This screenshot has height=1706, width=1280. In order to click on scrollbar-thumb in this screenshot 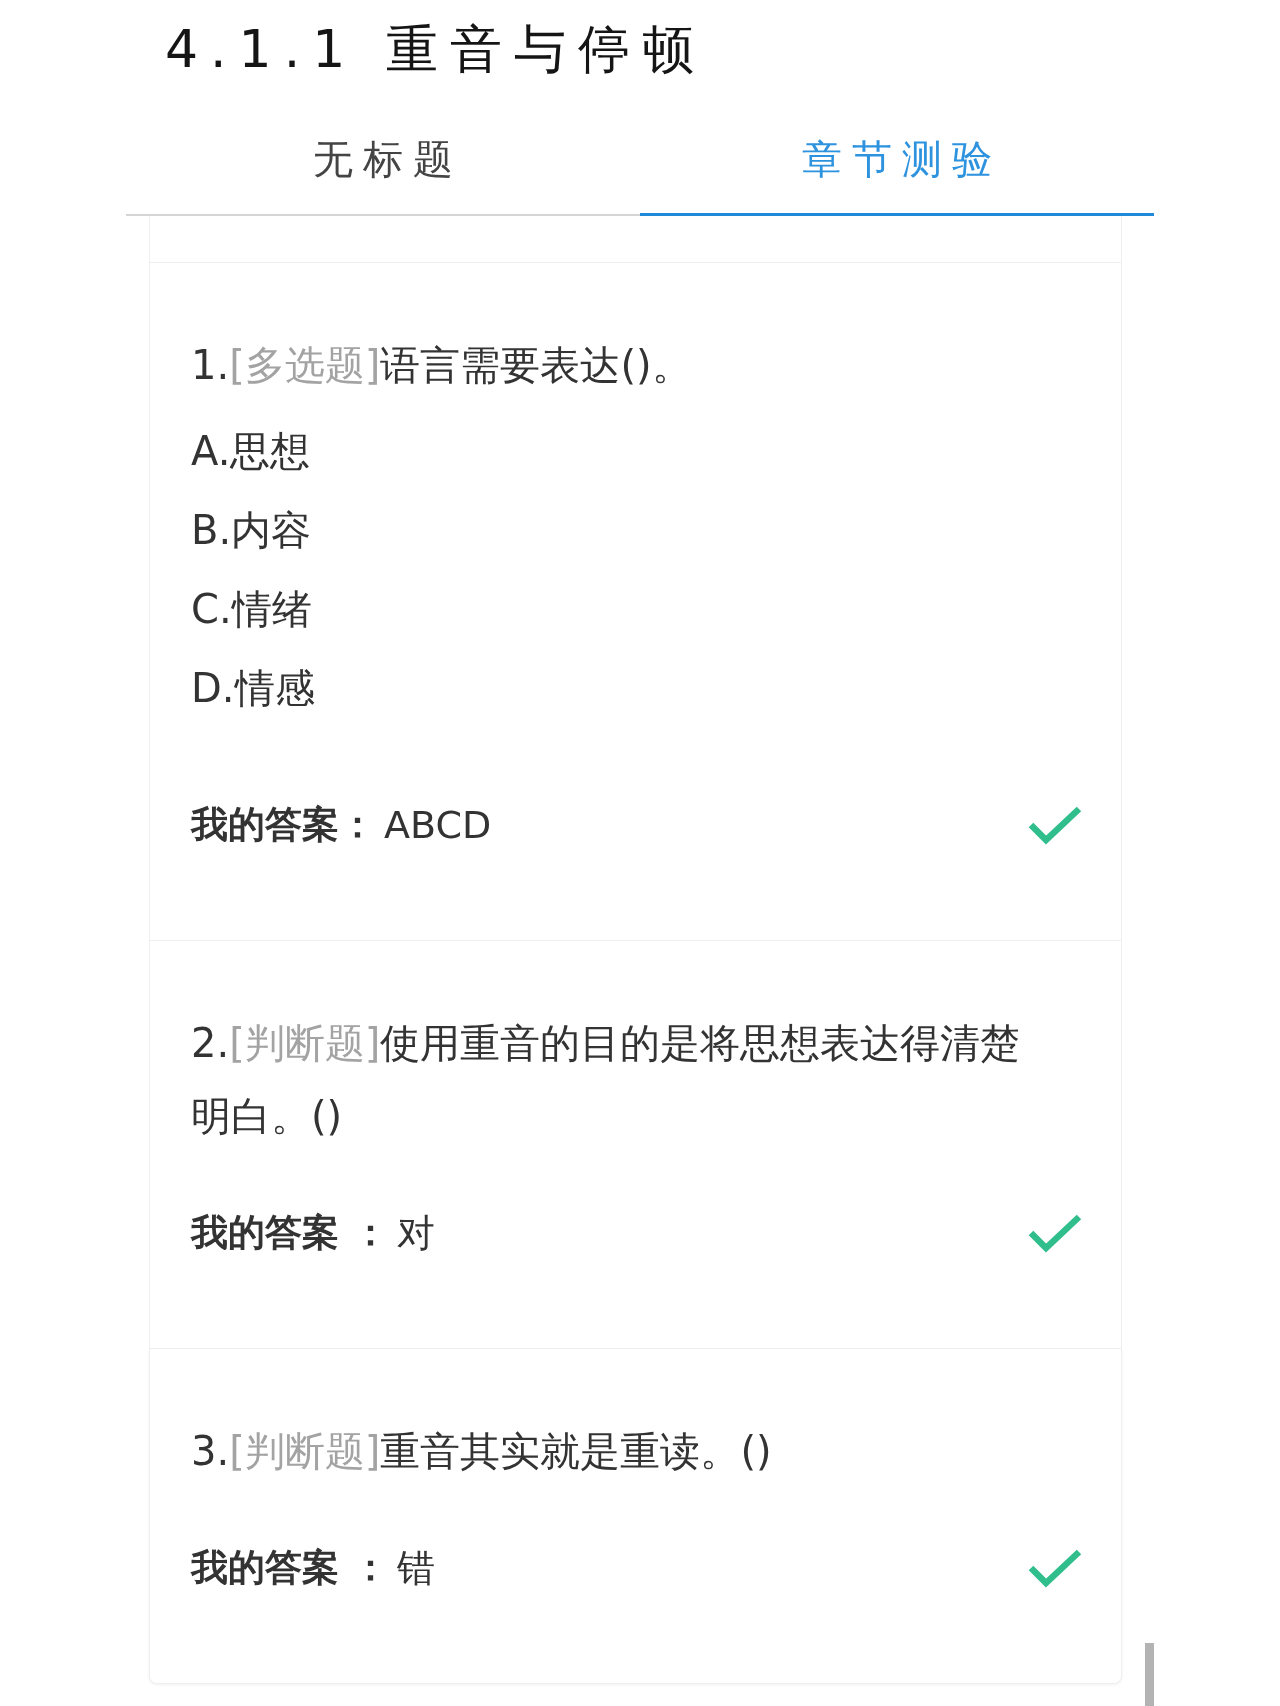, I will do `click(1149, 1674)`.